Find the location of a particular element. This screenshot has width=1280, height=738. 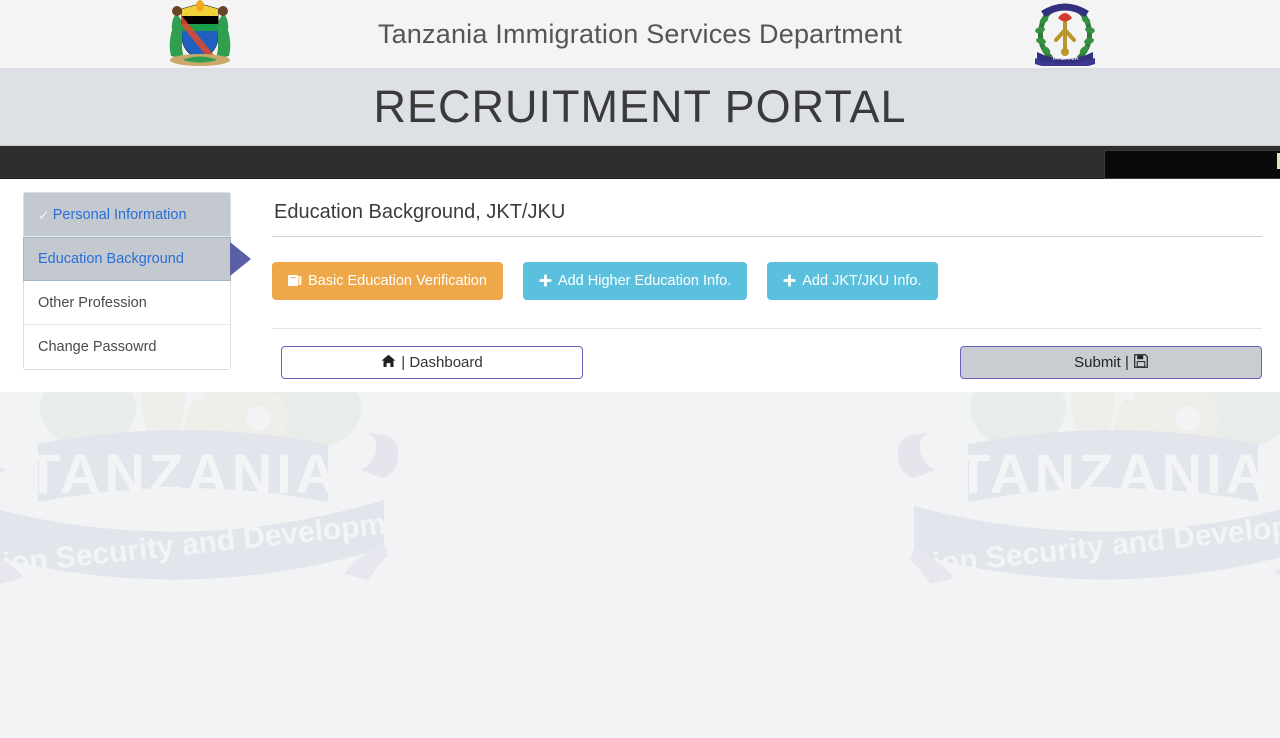

sidebar-item-label: Education Background is located at coordinates (111, 259).